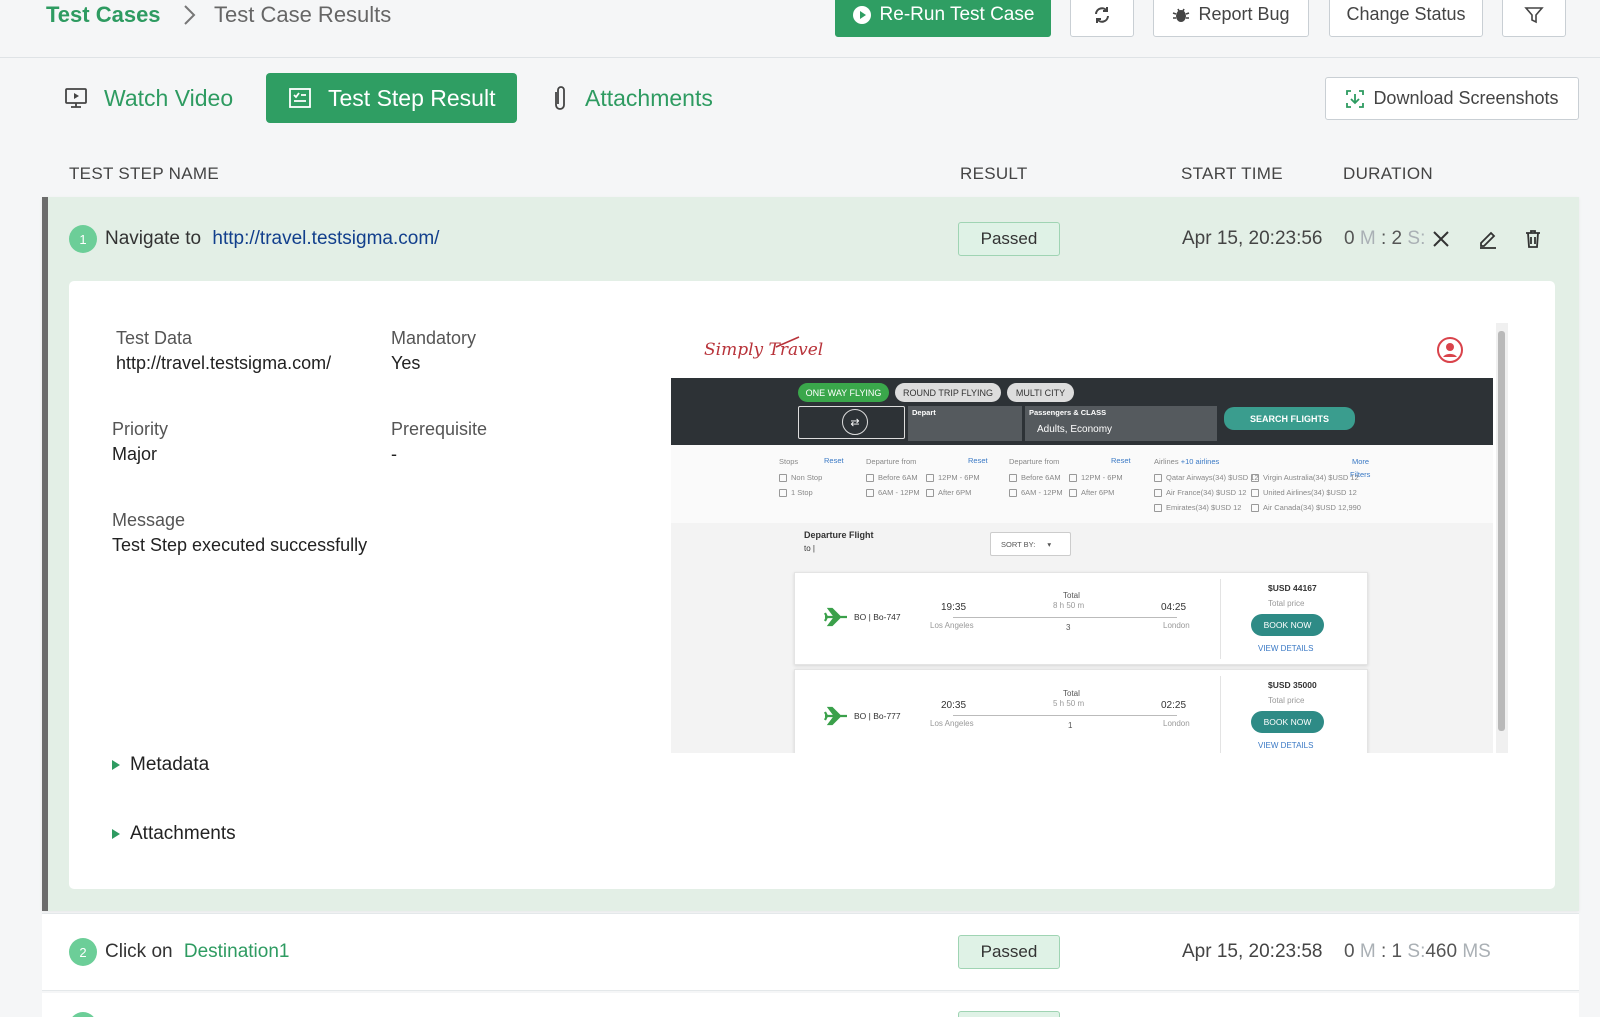  Describe the element at coordinates (144, 173) in the screenshot. I see `column-header-name: TEST STEP NAME` at that location.